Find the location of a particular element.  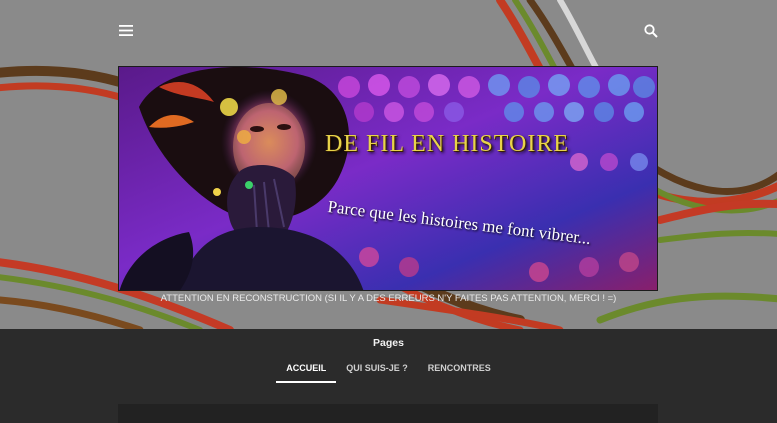

content-area is located at coordinates (388, 413).